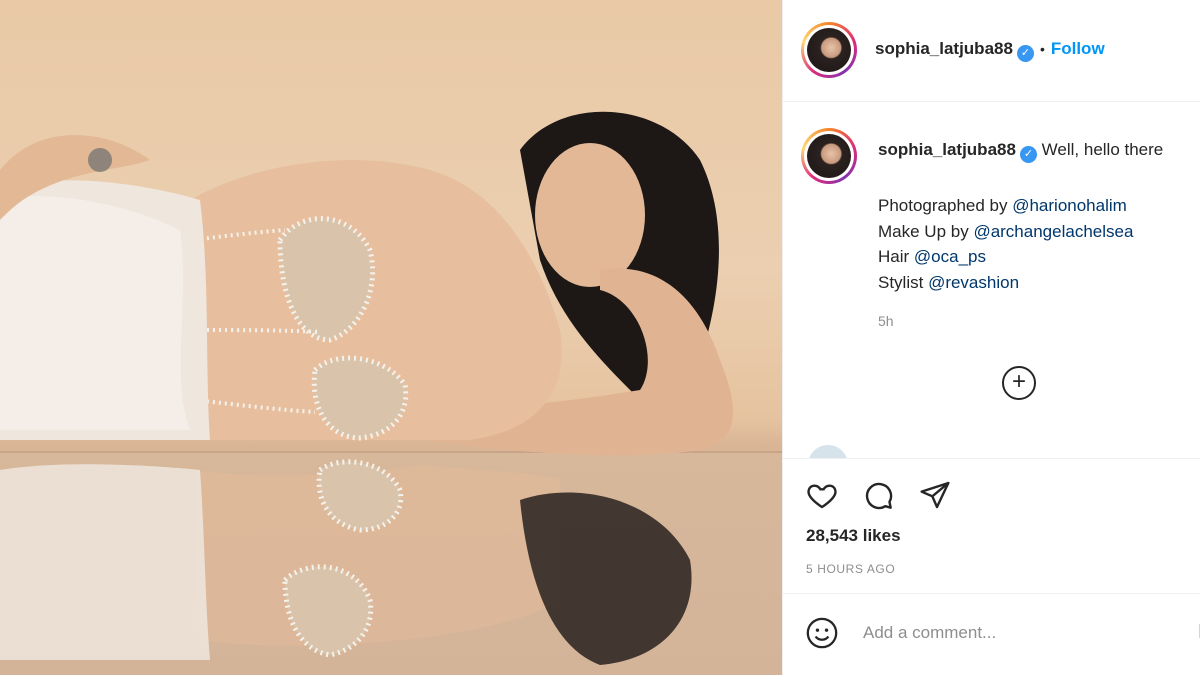 This screenshot has height=675, width=1200. What do you see at coordinates (945, 205) in the screenshot?
I see `credit-label: Photographed by` at bounding box center [945, 205].